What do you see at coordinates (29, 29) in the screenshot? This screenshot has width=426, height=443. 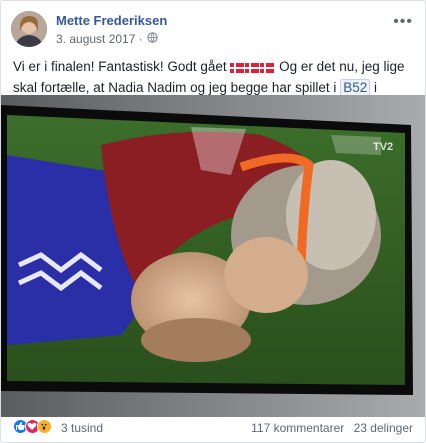 I see `avatar` at bounding box center [29, 29].